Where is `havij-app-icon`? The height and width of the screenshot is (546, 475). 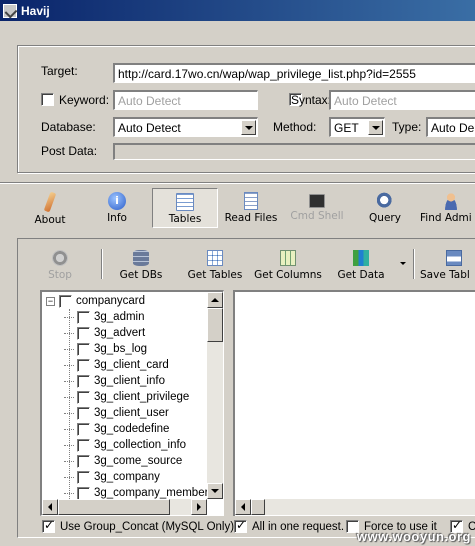 havij-app-icon is located at coordinates (10, 10).